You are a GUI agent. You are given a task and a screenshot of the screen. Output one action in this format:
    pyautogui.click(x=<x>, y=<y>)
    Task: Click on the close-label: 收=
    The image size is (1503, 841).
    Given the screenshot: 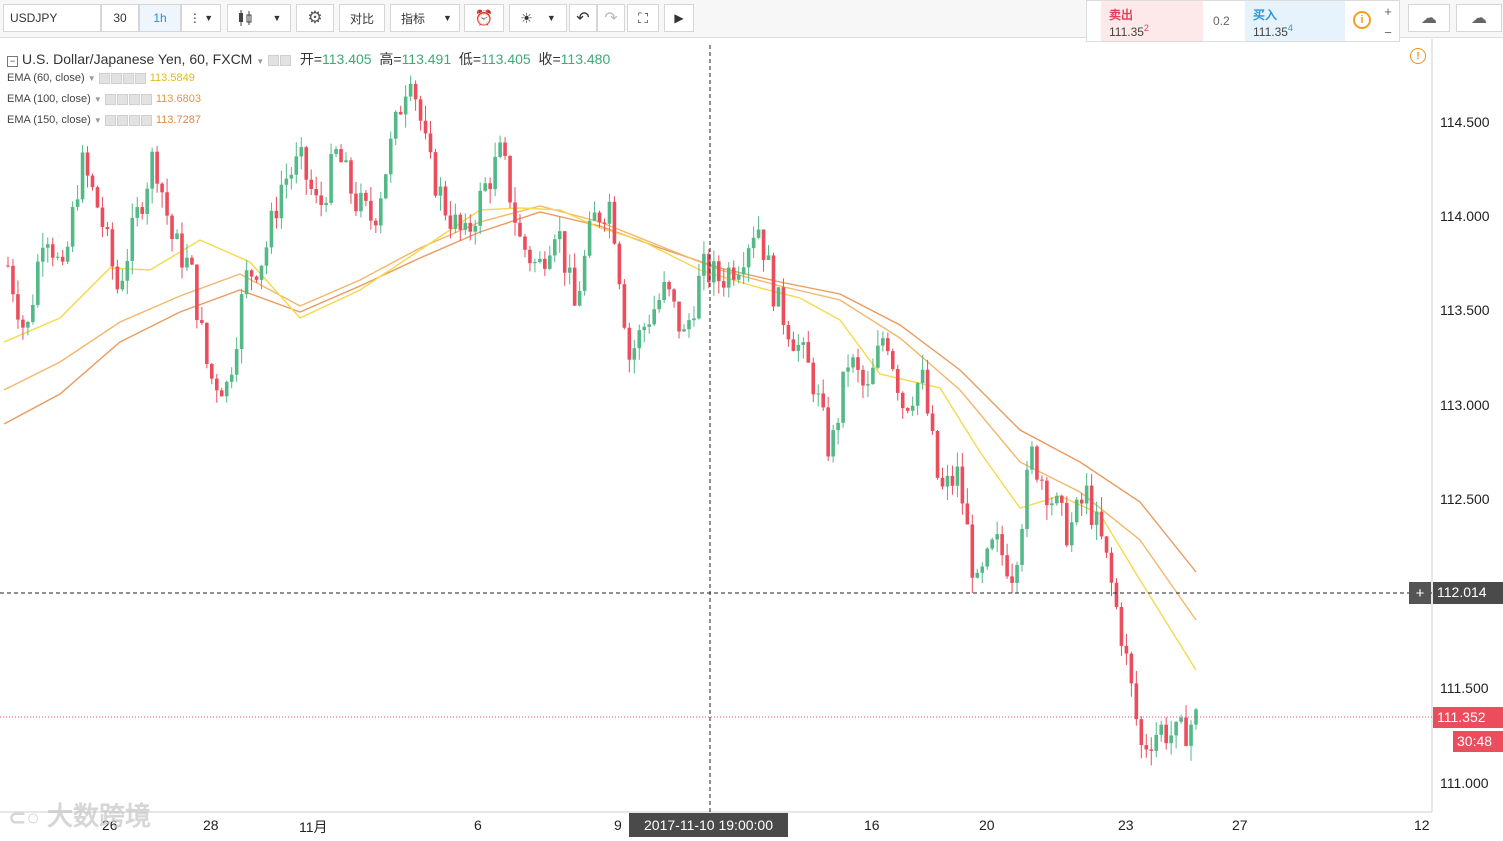 What is the action you would take?
    pyautogui.click(x=549, y=59)
    